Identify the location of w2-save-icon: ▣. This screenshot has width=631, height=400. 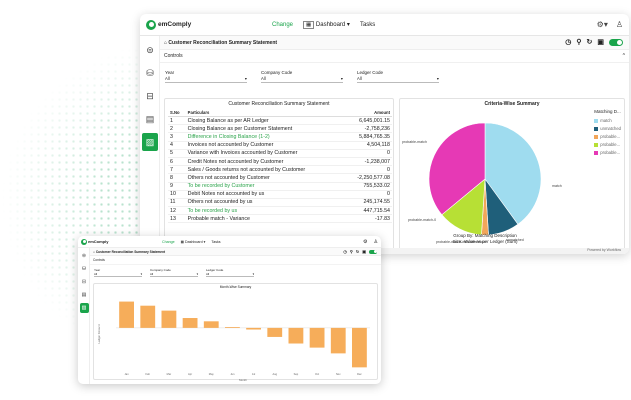
(364, 251).